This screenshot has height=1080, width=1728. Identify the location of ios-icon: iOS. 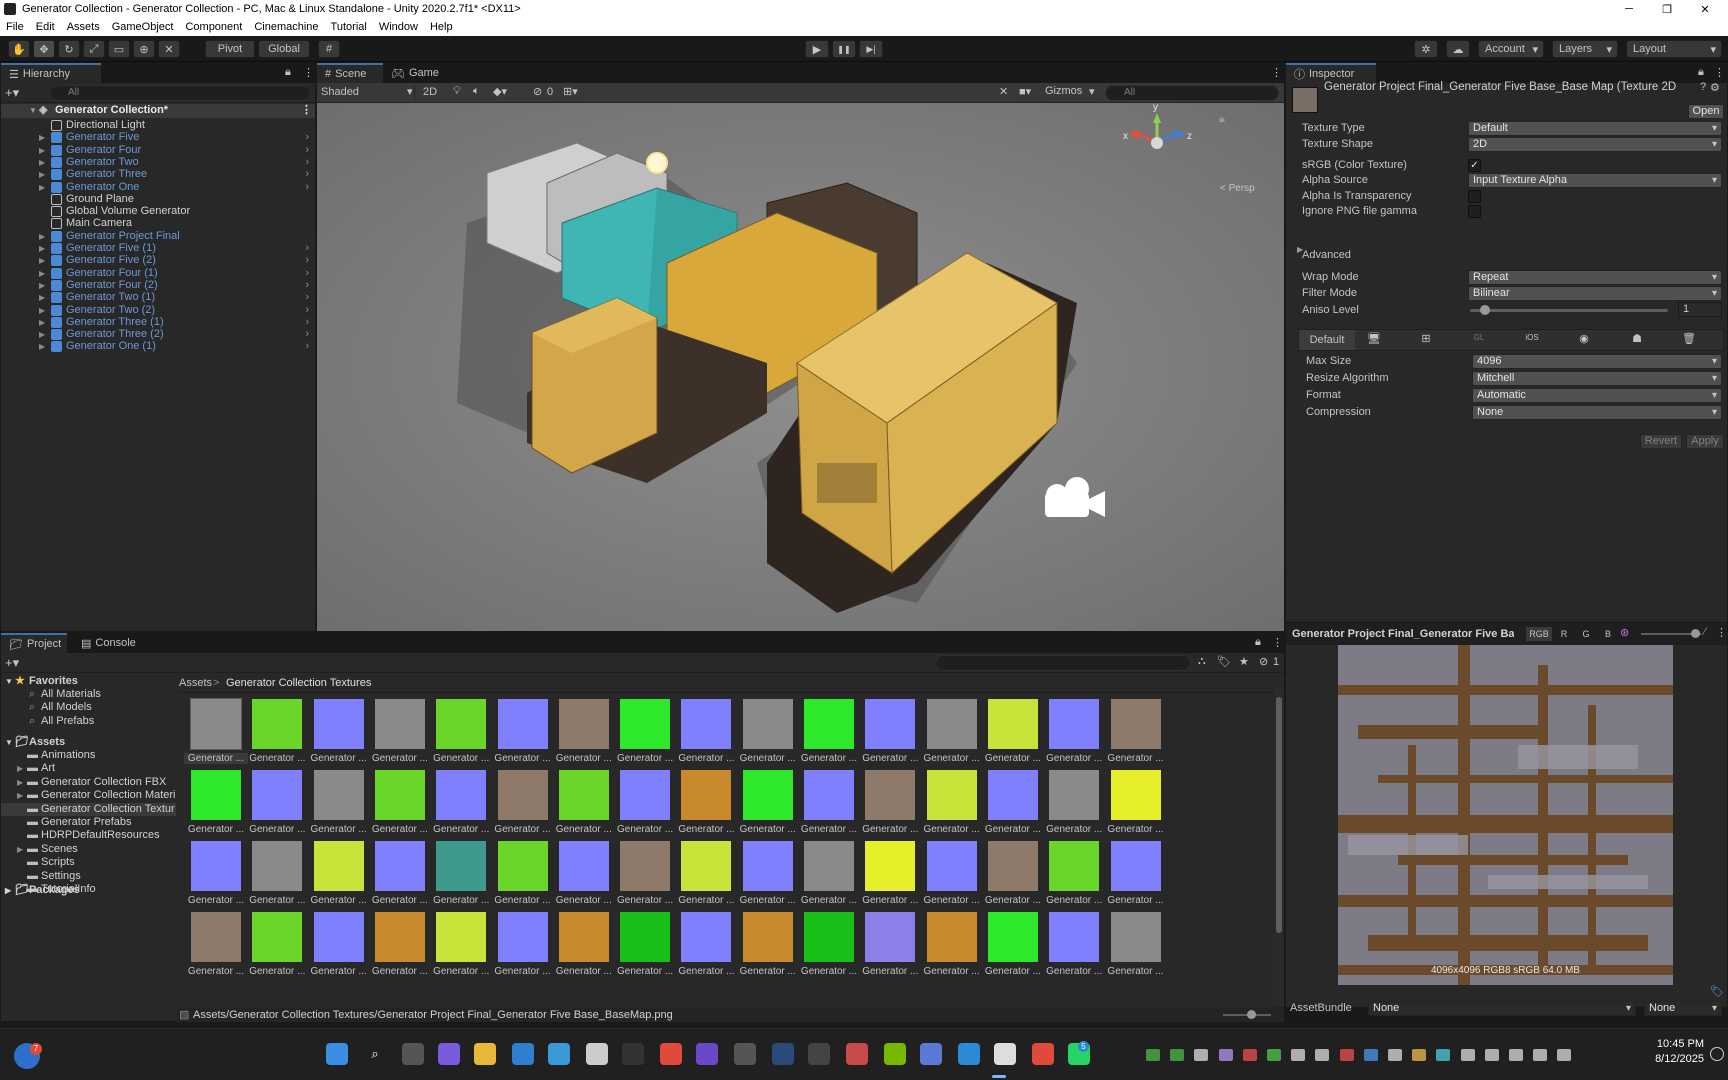
(1532, 337).